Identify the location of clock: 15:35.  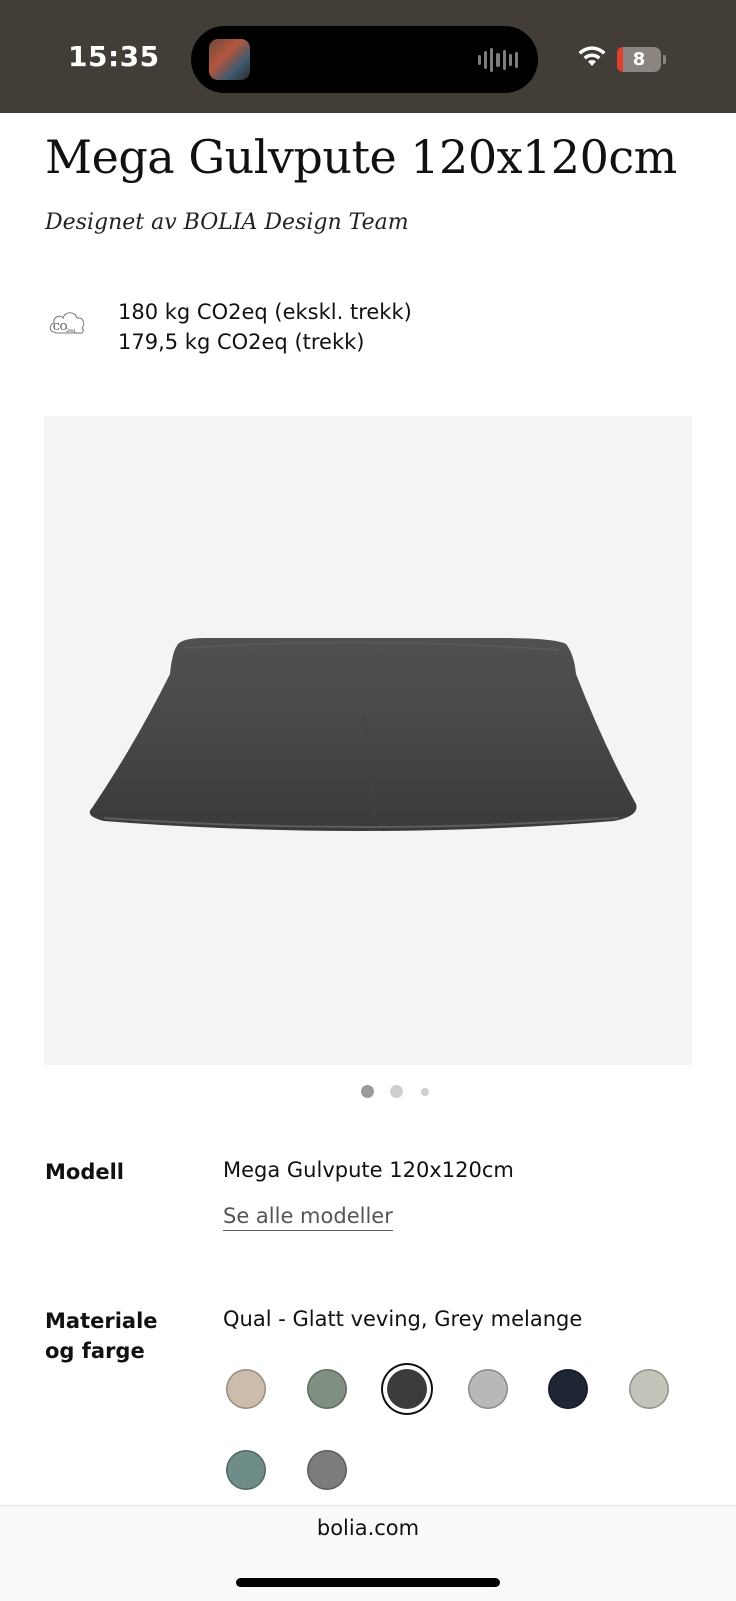
(114, 56).